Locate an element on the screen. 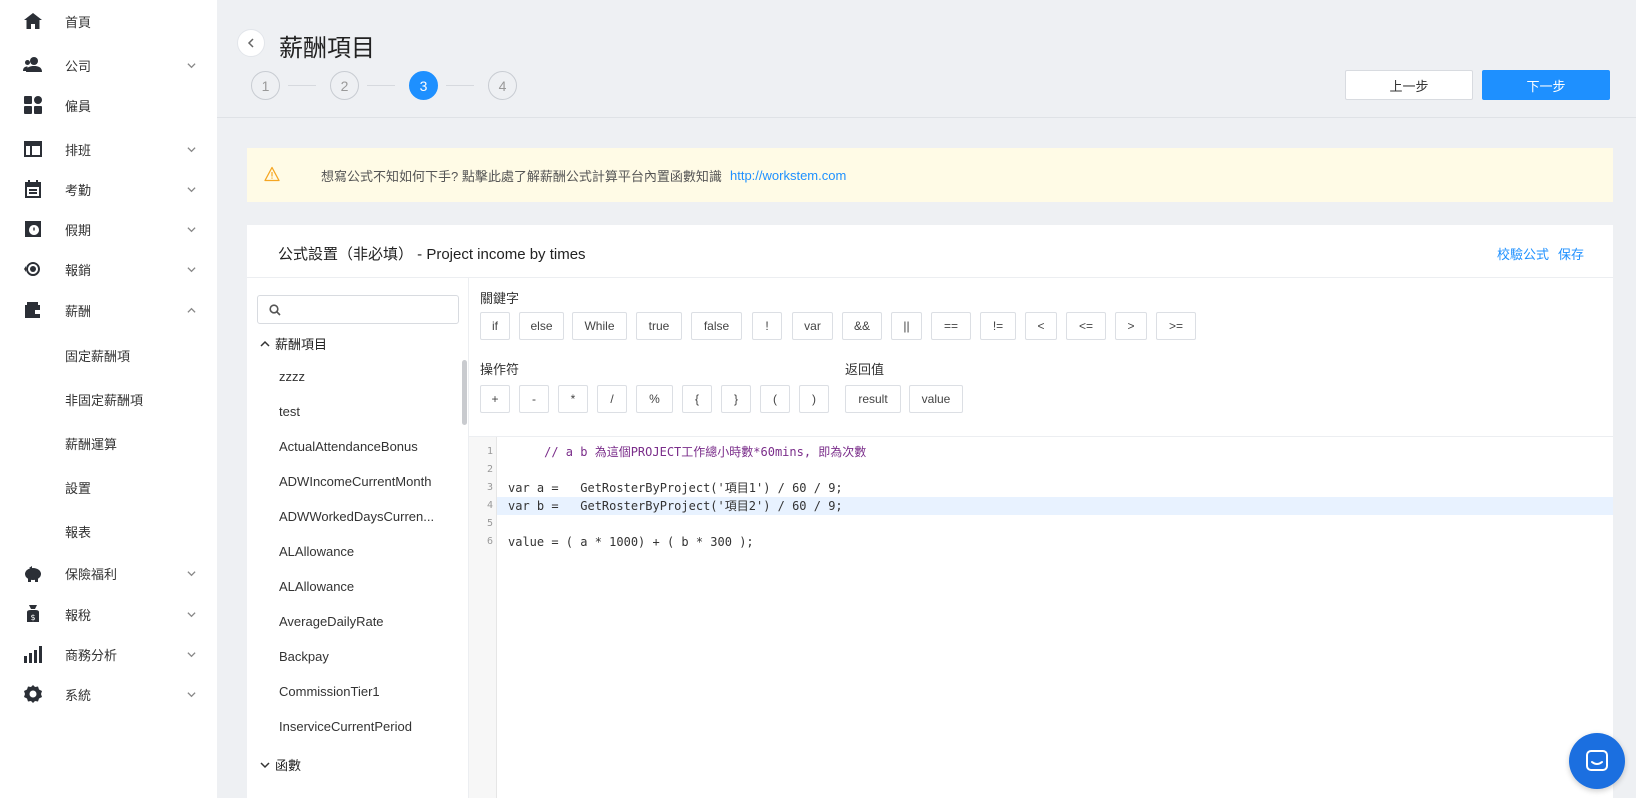 This screenshot has height=798, width=1636. save-link: 保存 is located at coordinates (1571, 253).